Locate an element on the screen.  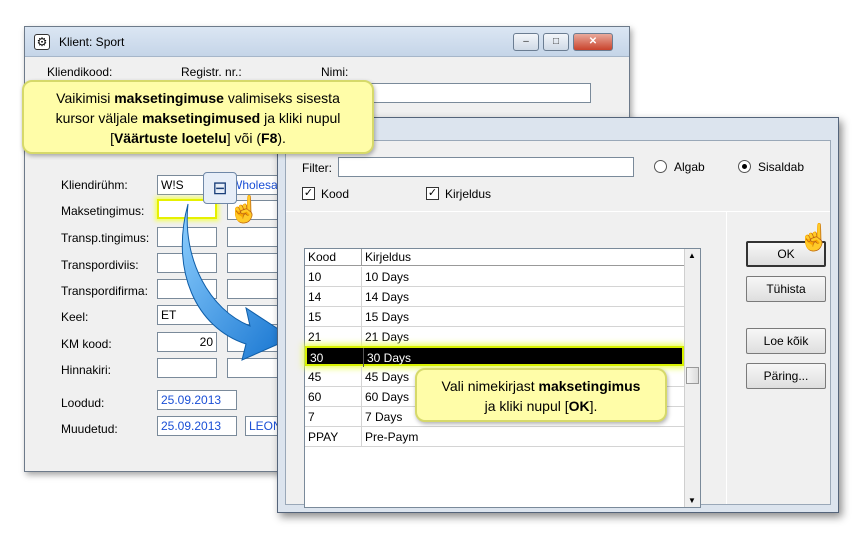
cell-kirjeldus: 14 Days is located at coordinates (387, 297).